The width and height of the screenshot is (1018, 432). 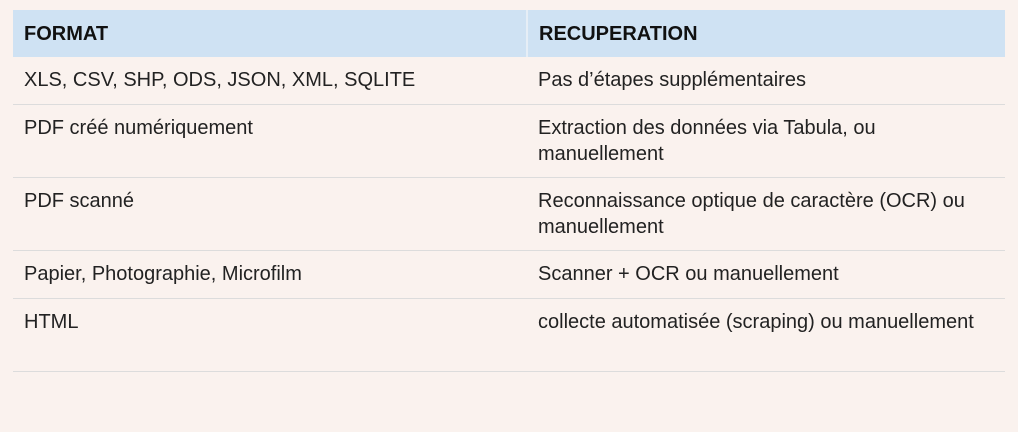 I want to click on header-format: FORMAT, so click(x=270, y=33).